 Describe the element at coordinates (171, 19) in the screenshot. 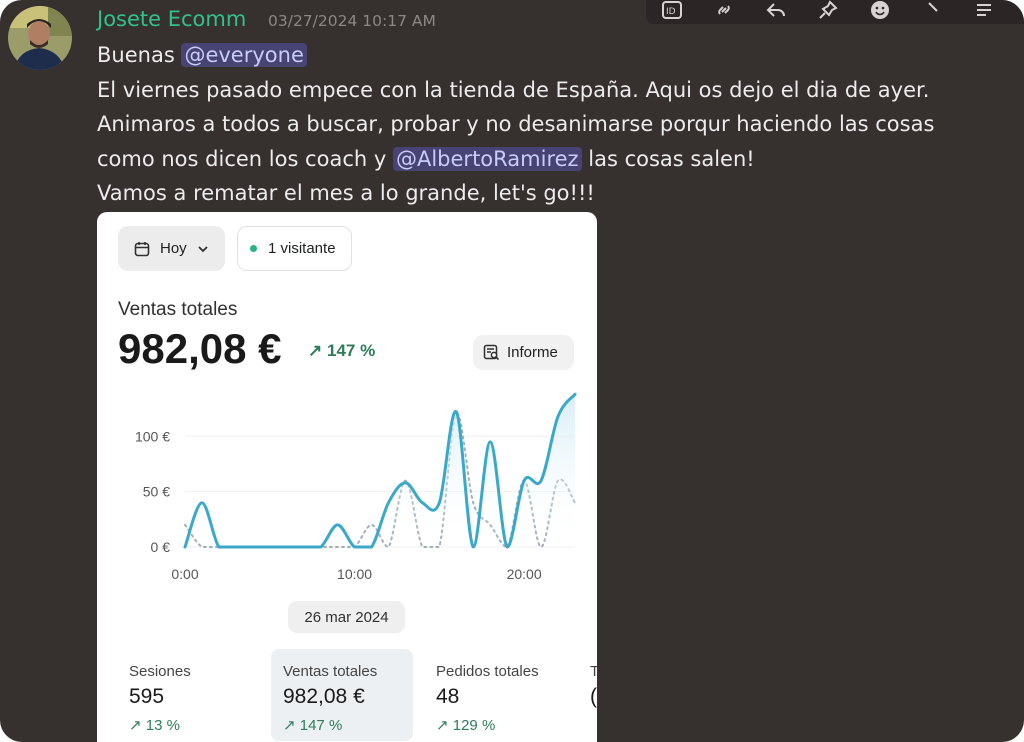

I see `author-name: Josete Ecomm` at that location.